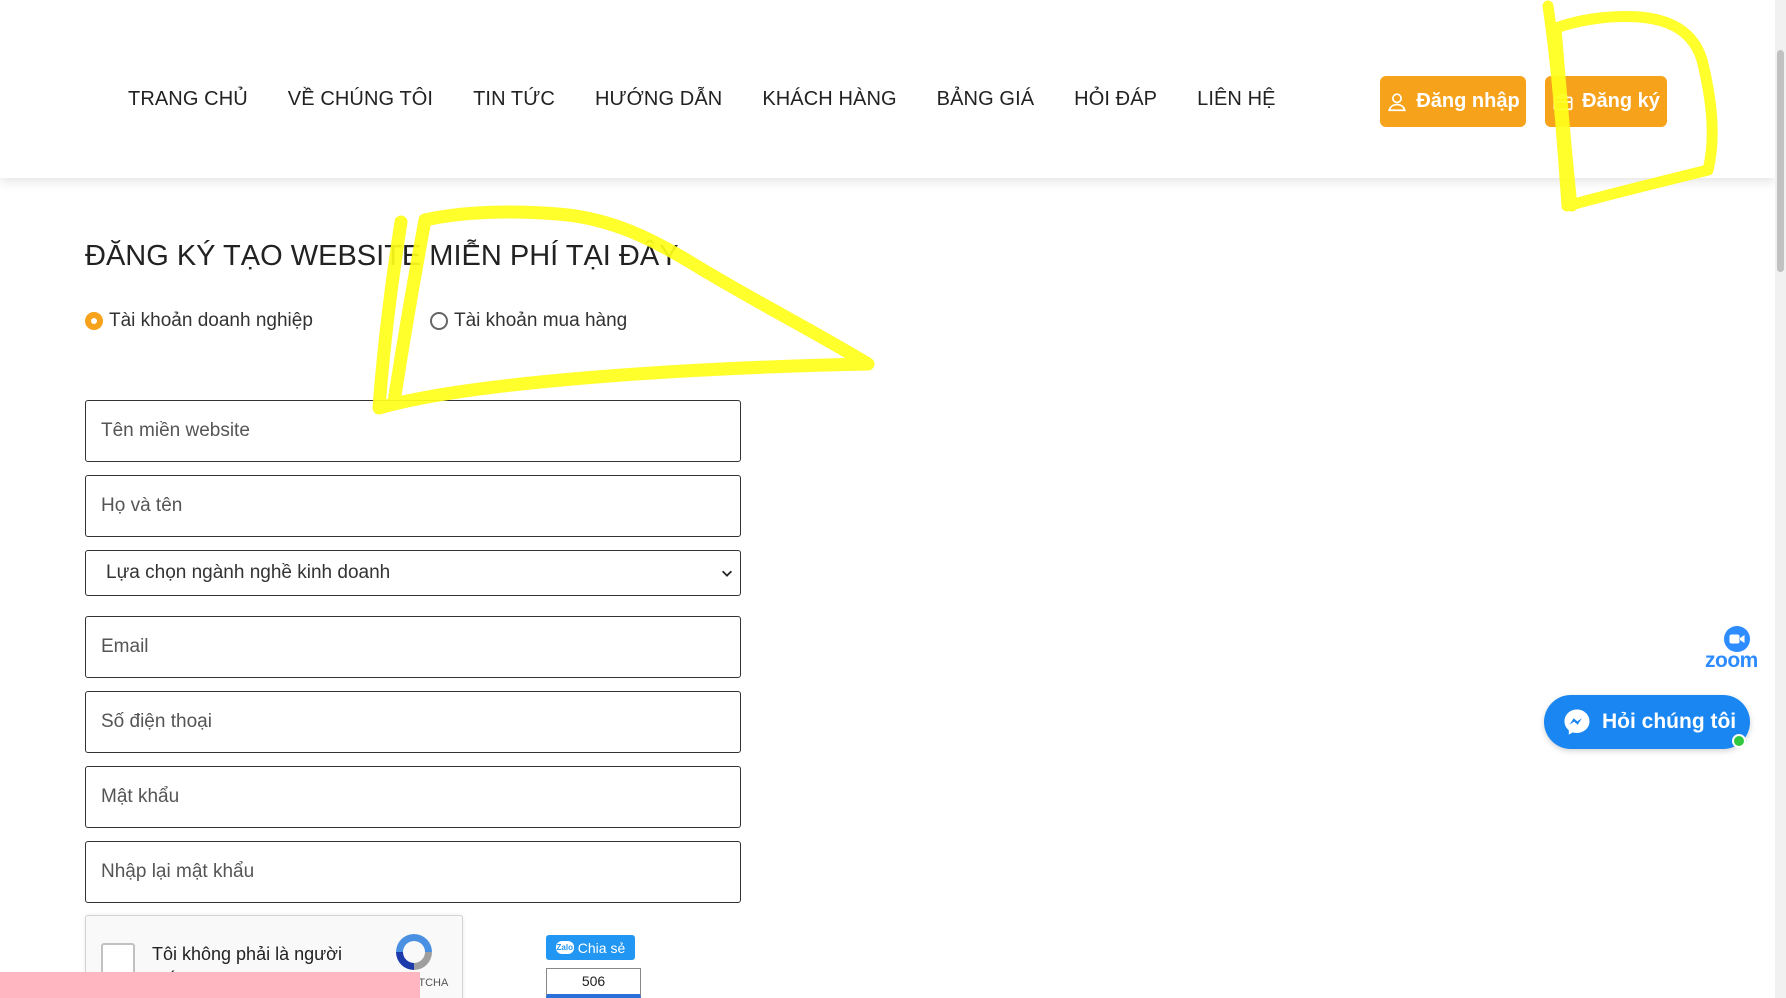  Describe the element at coordinates (1577, 722) in the screenshot. I see `messenger-icon` at that location.